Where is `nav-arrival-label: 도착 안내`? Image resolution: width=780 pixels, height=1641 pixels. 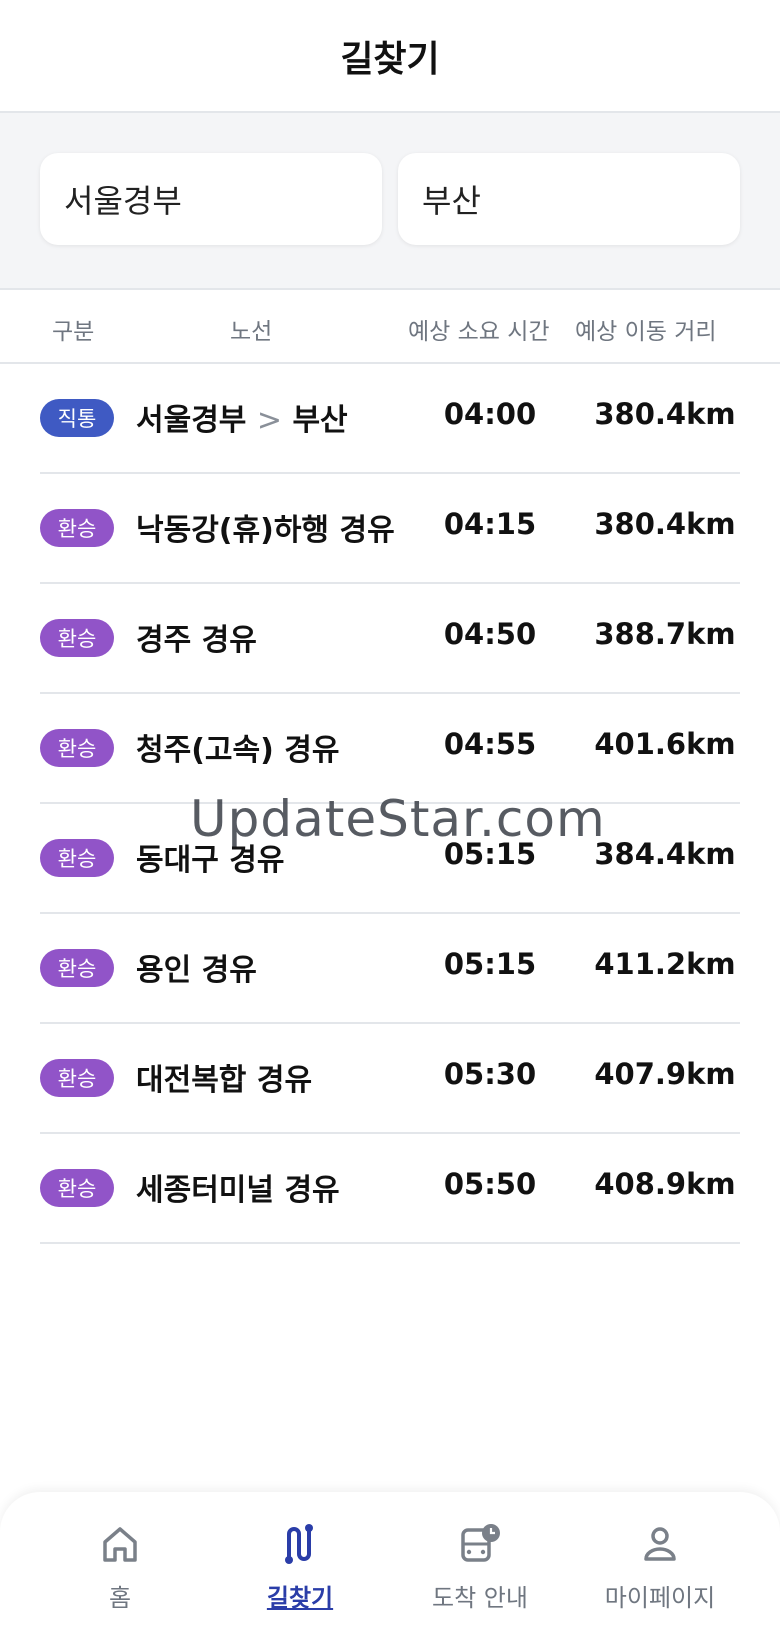 nav-arrival-label: 도착 안내 is located at coordinates (480, 1598).